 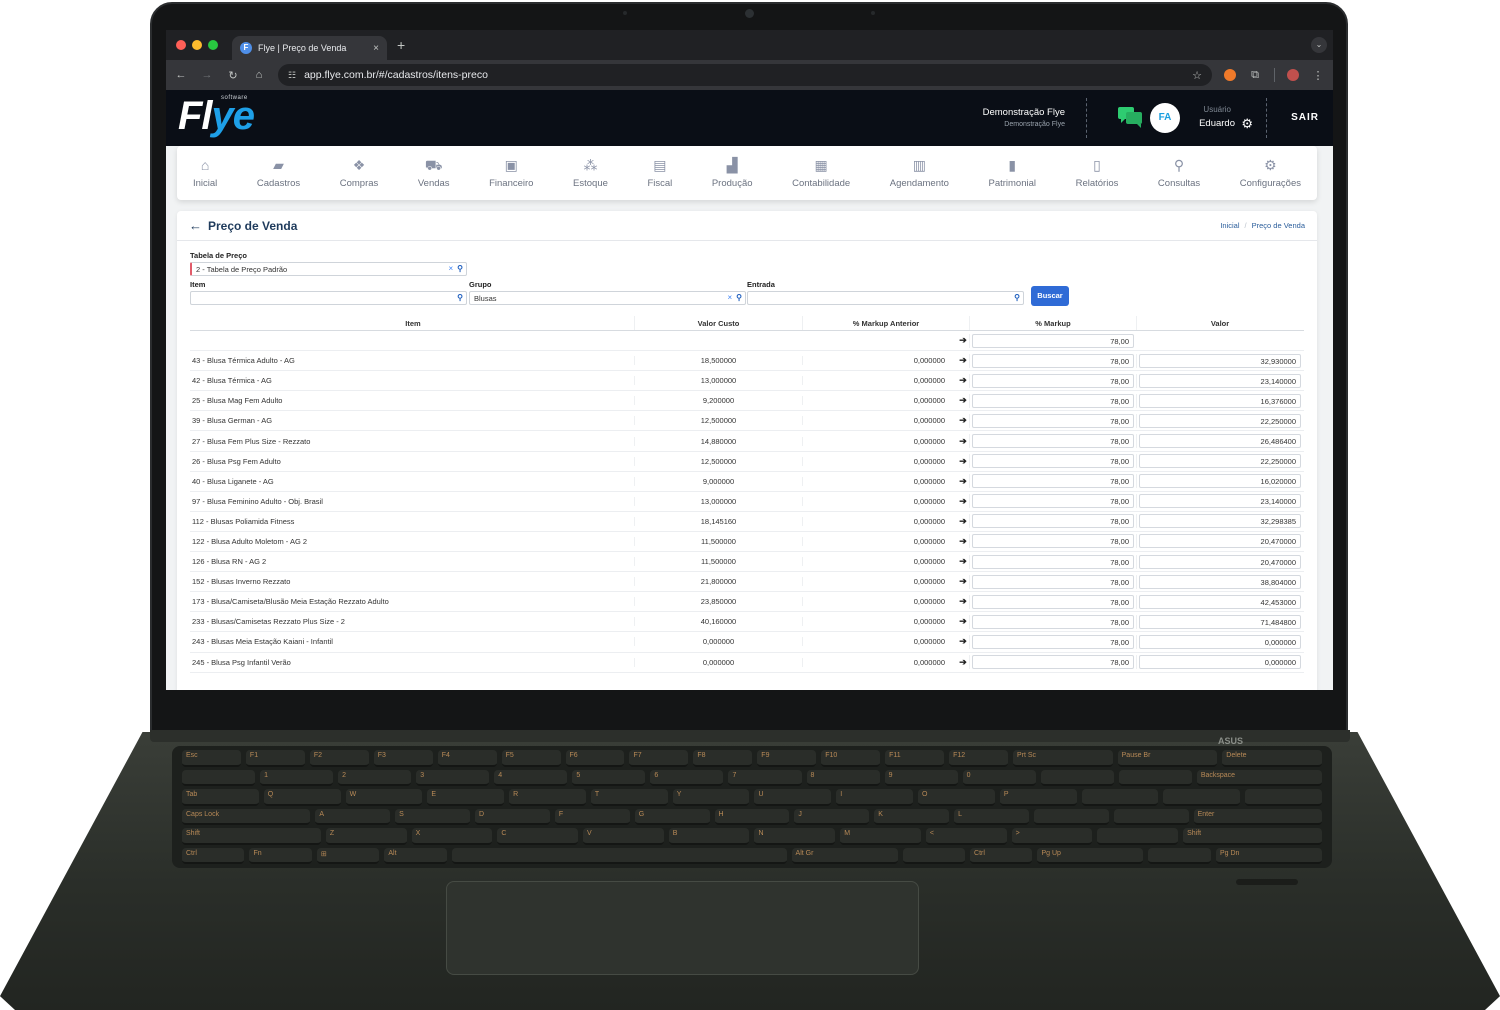 I want to click on valor-input: 71,484800, so click(x=1220, y=621).